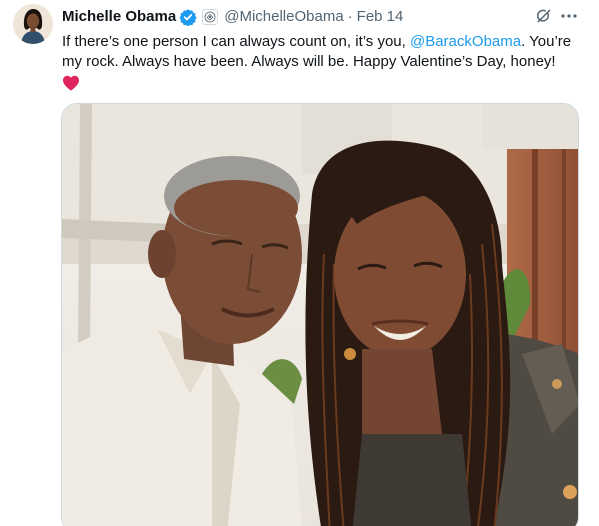 This screenshot has height=526, width=599. Describe the element at coordinates (71, 86) in the screenshot. I see `heart-emoji-icon` at that location.